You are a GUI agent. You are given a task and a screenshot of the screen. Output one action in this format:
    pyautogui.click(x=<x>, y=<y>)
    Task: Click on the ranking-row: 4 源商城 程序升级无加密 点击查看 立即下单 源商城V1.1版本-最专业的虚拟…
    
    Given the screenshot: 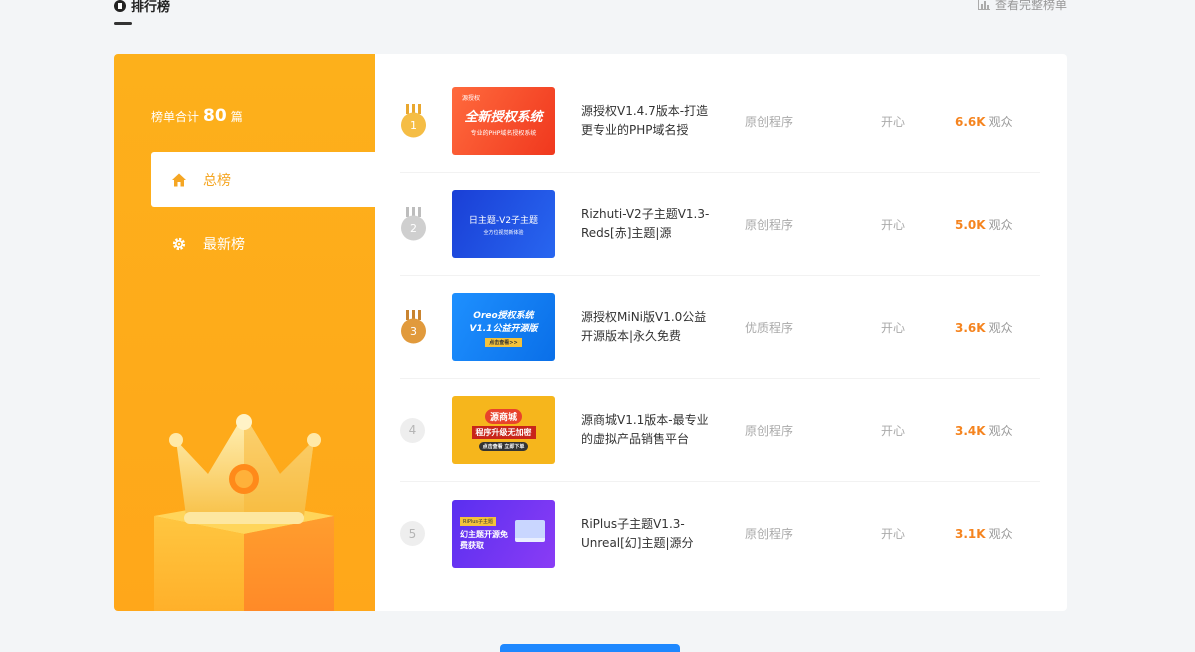 What is the action you would take?
    pyautogui.click(x=720, y=430)
    